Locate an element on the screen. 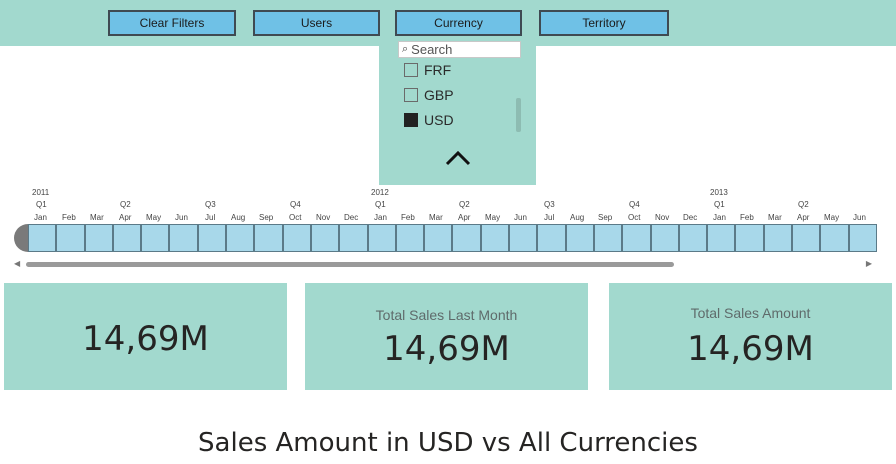  currency-filter-button: Currency is located at coordinates (458, 23).